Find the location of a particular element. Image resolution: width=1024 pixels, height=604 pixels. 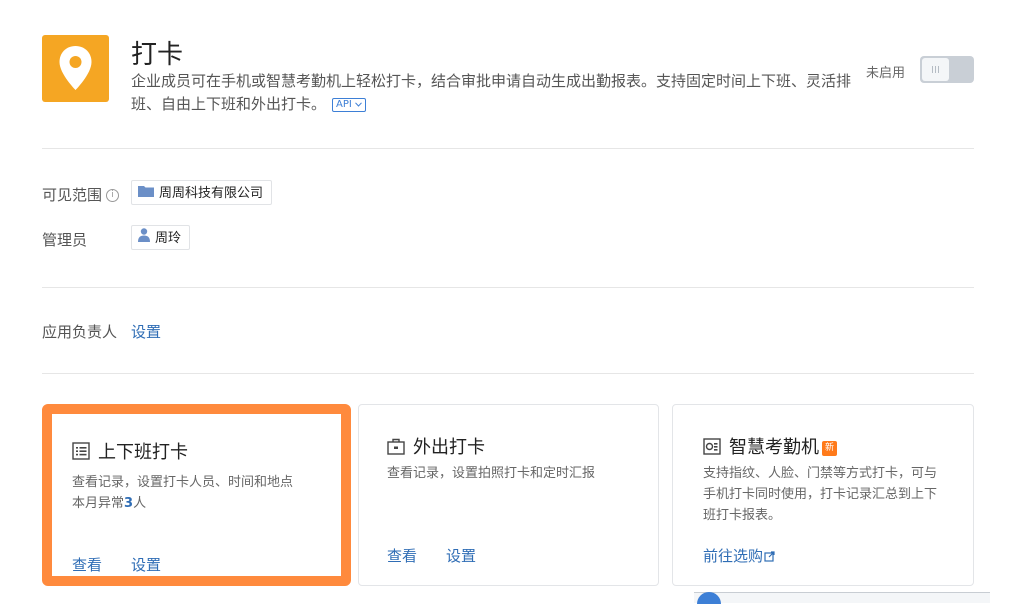

card-title: 外出打卡 is located at coordinates (436, 446).